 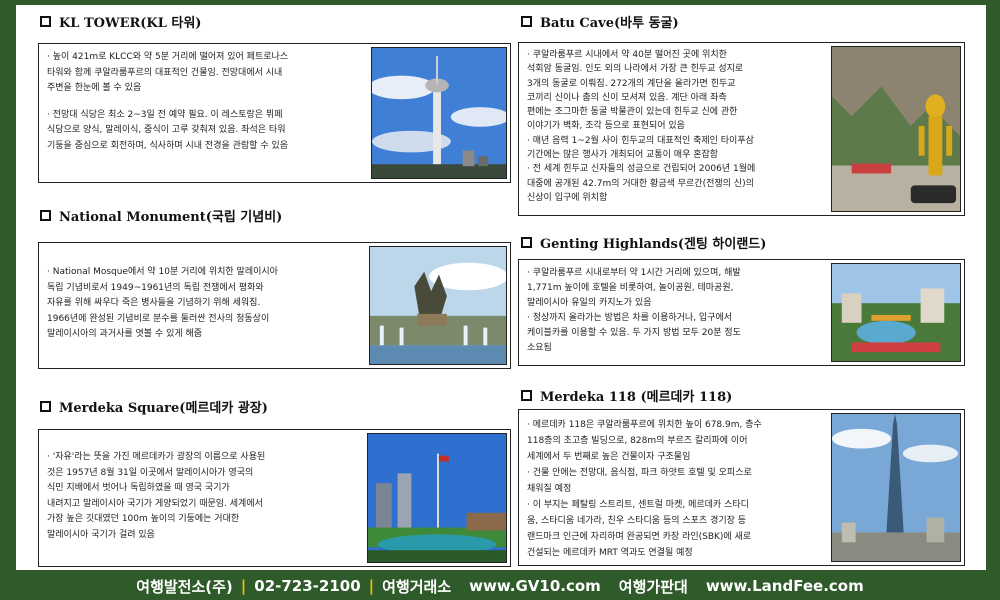 I want to click on merdeka-118-line: · 건물 안에는 전망대, 음식점, 파크 하얏트 호텔 및 오피스로, so click(x=639, y=473).